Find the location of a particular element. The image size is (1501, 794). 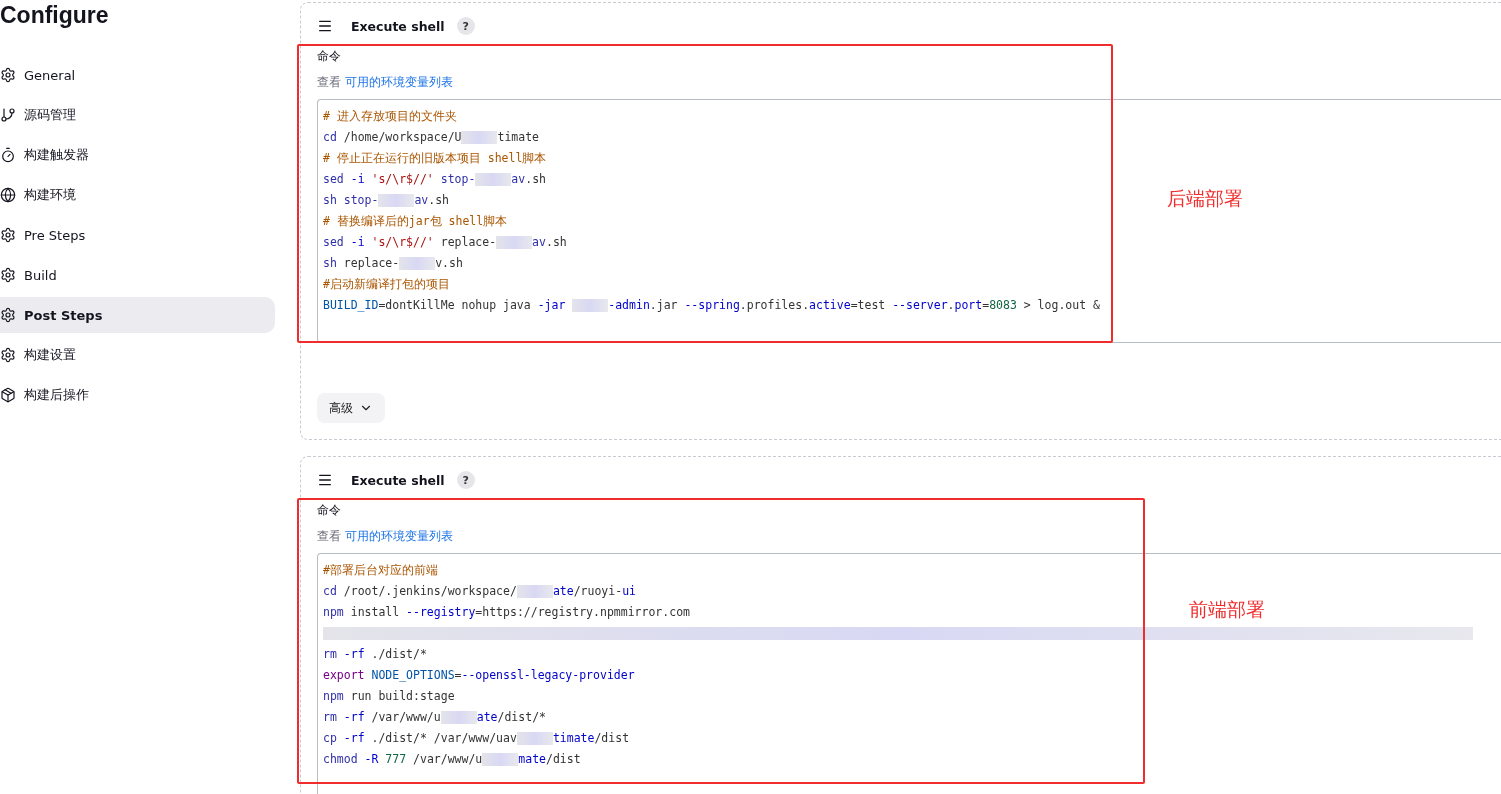

code-line: sed -i 's/\r$//' replace- av.sh is located at coordinates (445, 242).